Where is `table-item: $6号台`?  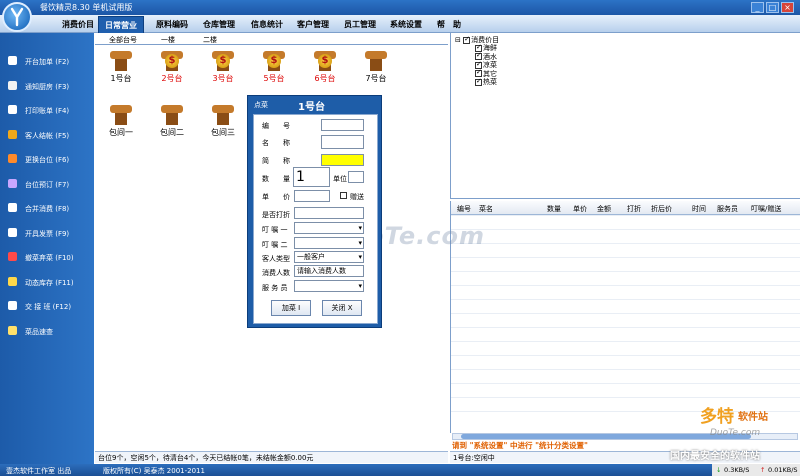
table-item: $6号台 is located at coordinates (325, 67).